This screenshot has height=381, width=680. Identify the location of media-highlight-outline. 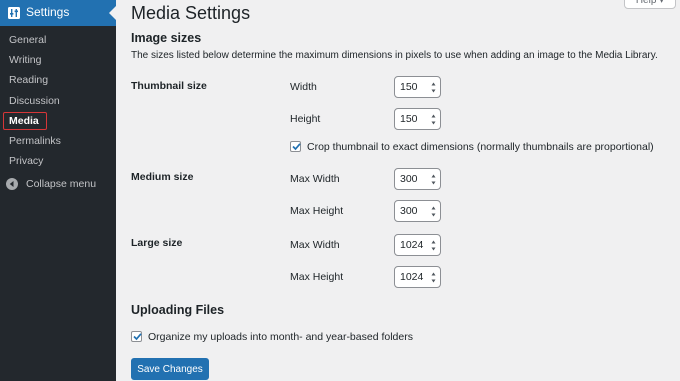
(25, 121).